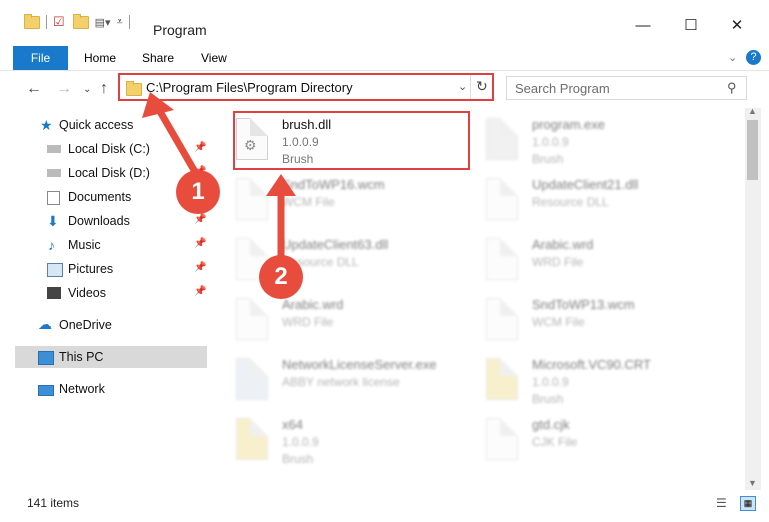 This screenshot has height=522, width=769. Describe the element at coordinates (178, 142) in the screenshot. I see `arrow-1-shaft` at that location.